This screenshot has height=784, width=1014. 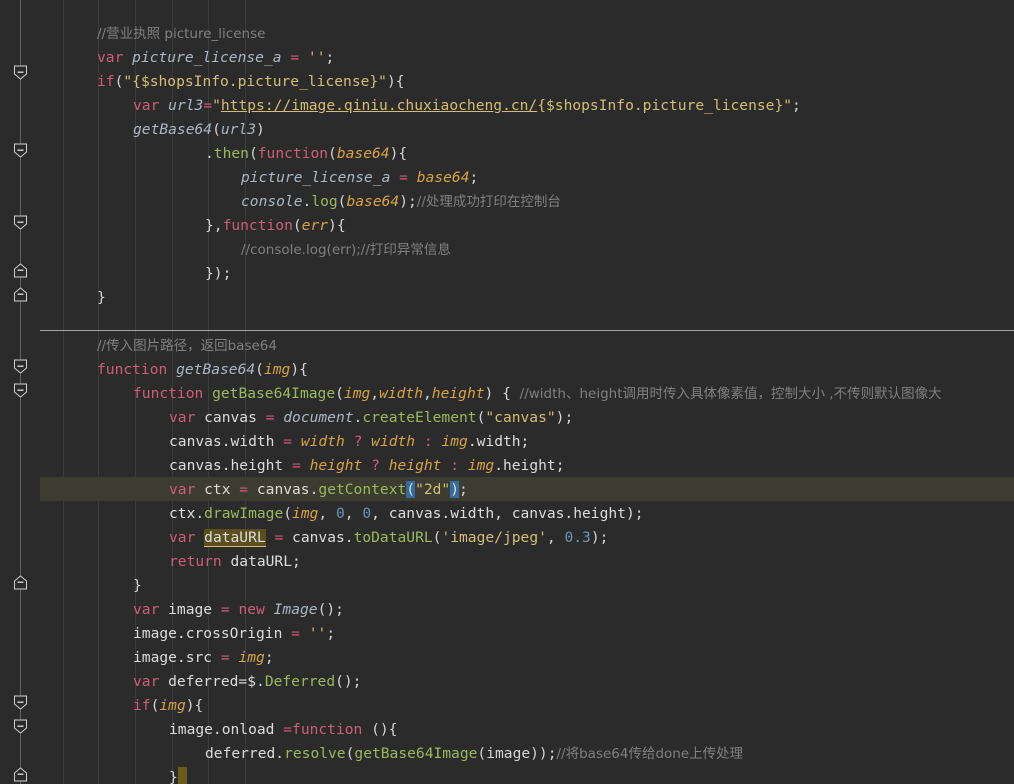 What do you see at coordinates (306, 154) in the screenshot?
I see `code-line: .then(function(base64){` at bounding box center [306, 154].